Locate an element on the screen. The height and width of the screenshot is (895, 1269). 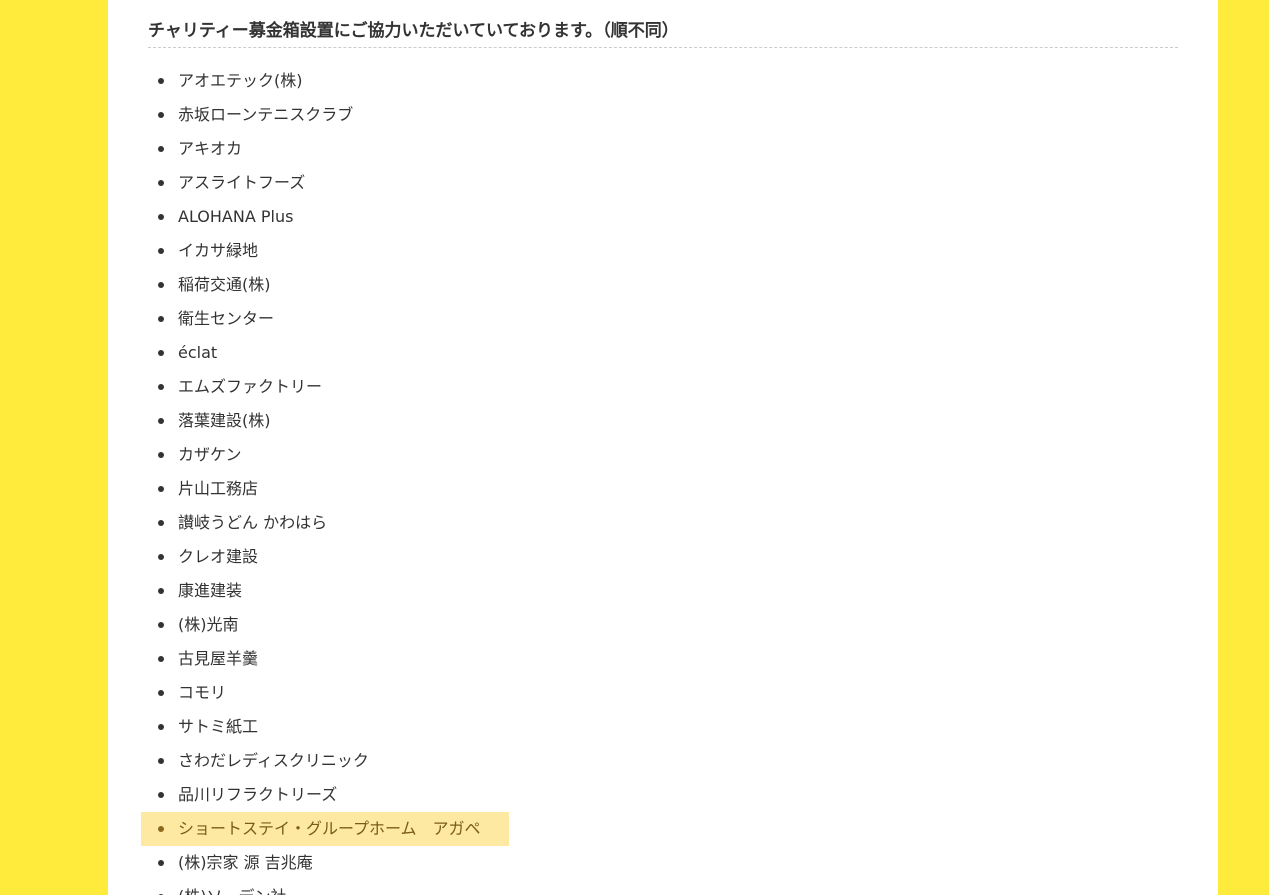
list-item: クレオ建設 is located at coordinates (663, 557).